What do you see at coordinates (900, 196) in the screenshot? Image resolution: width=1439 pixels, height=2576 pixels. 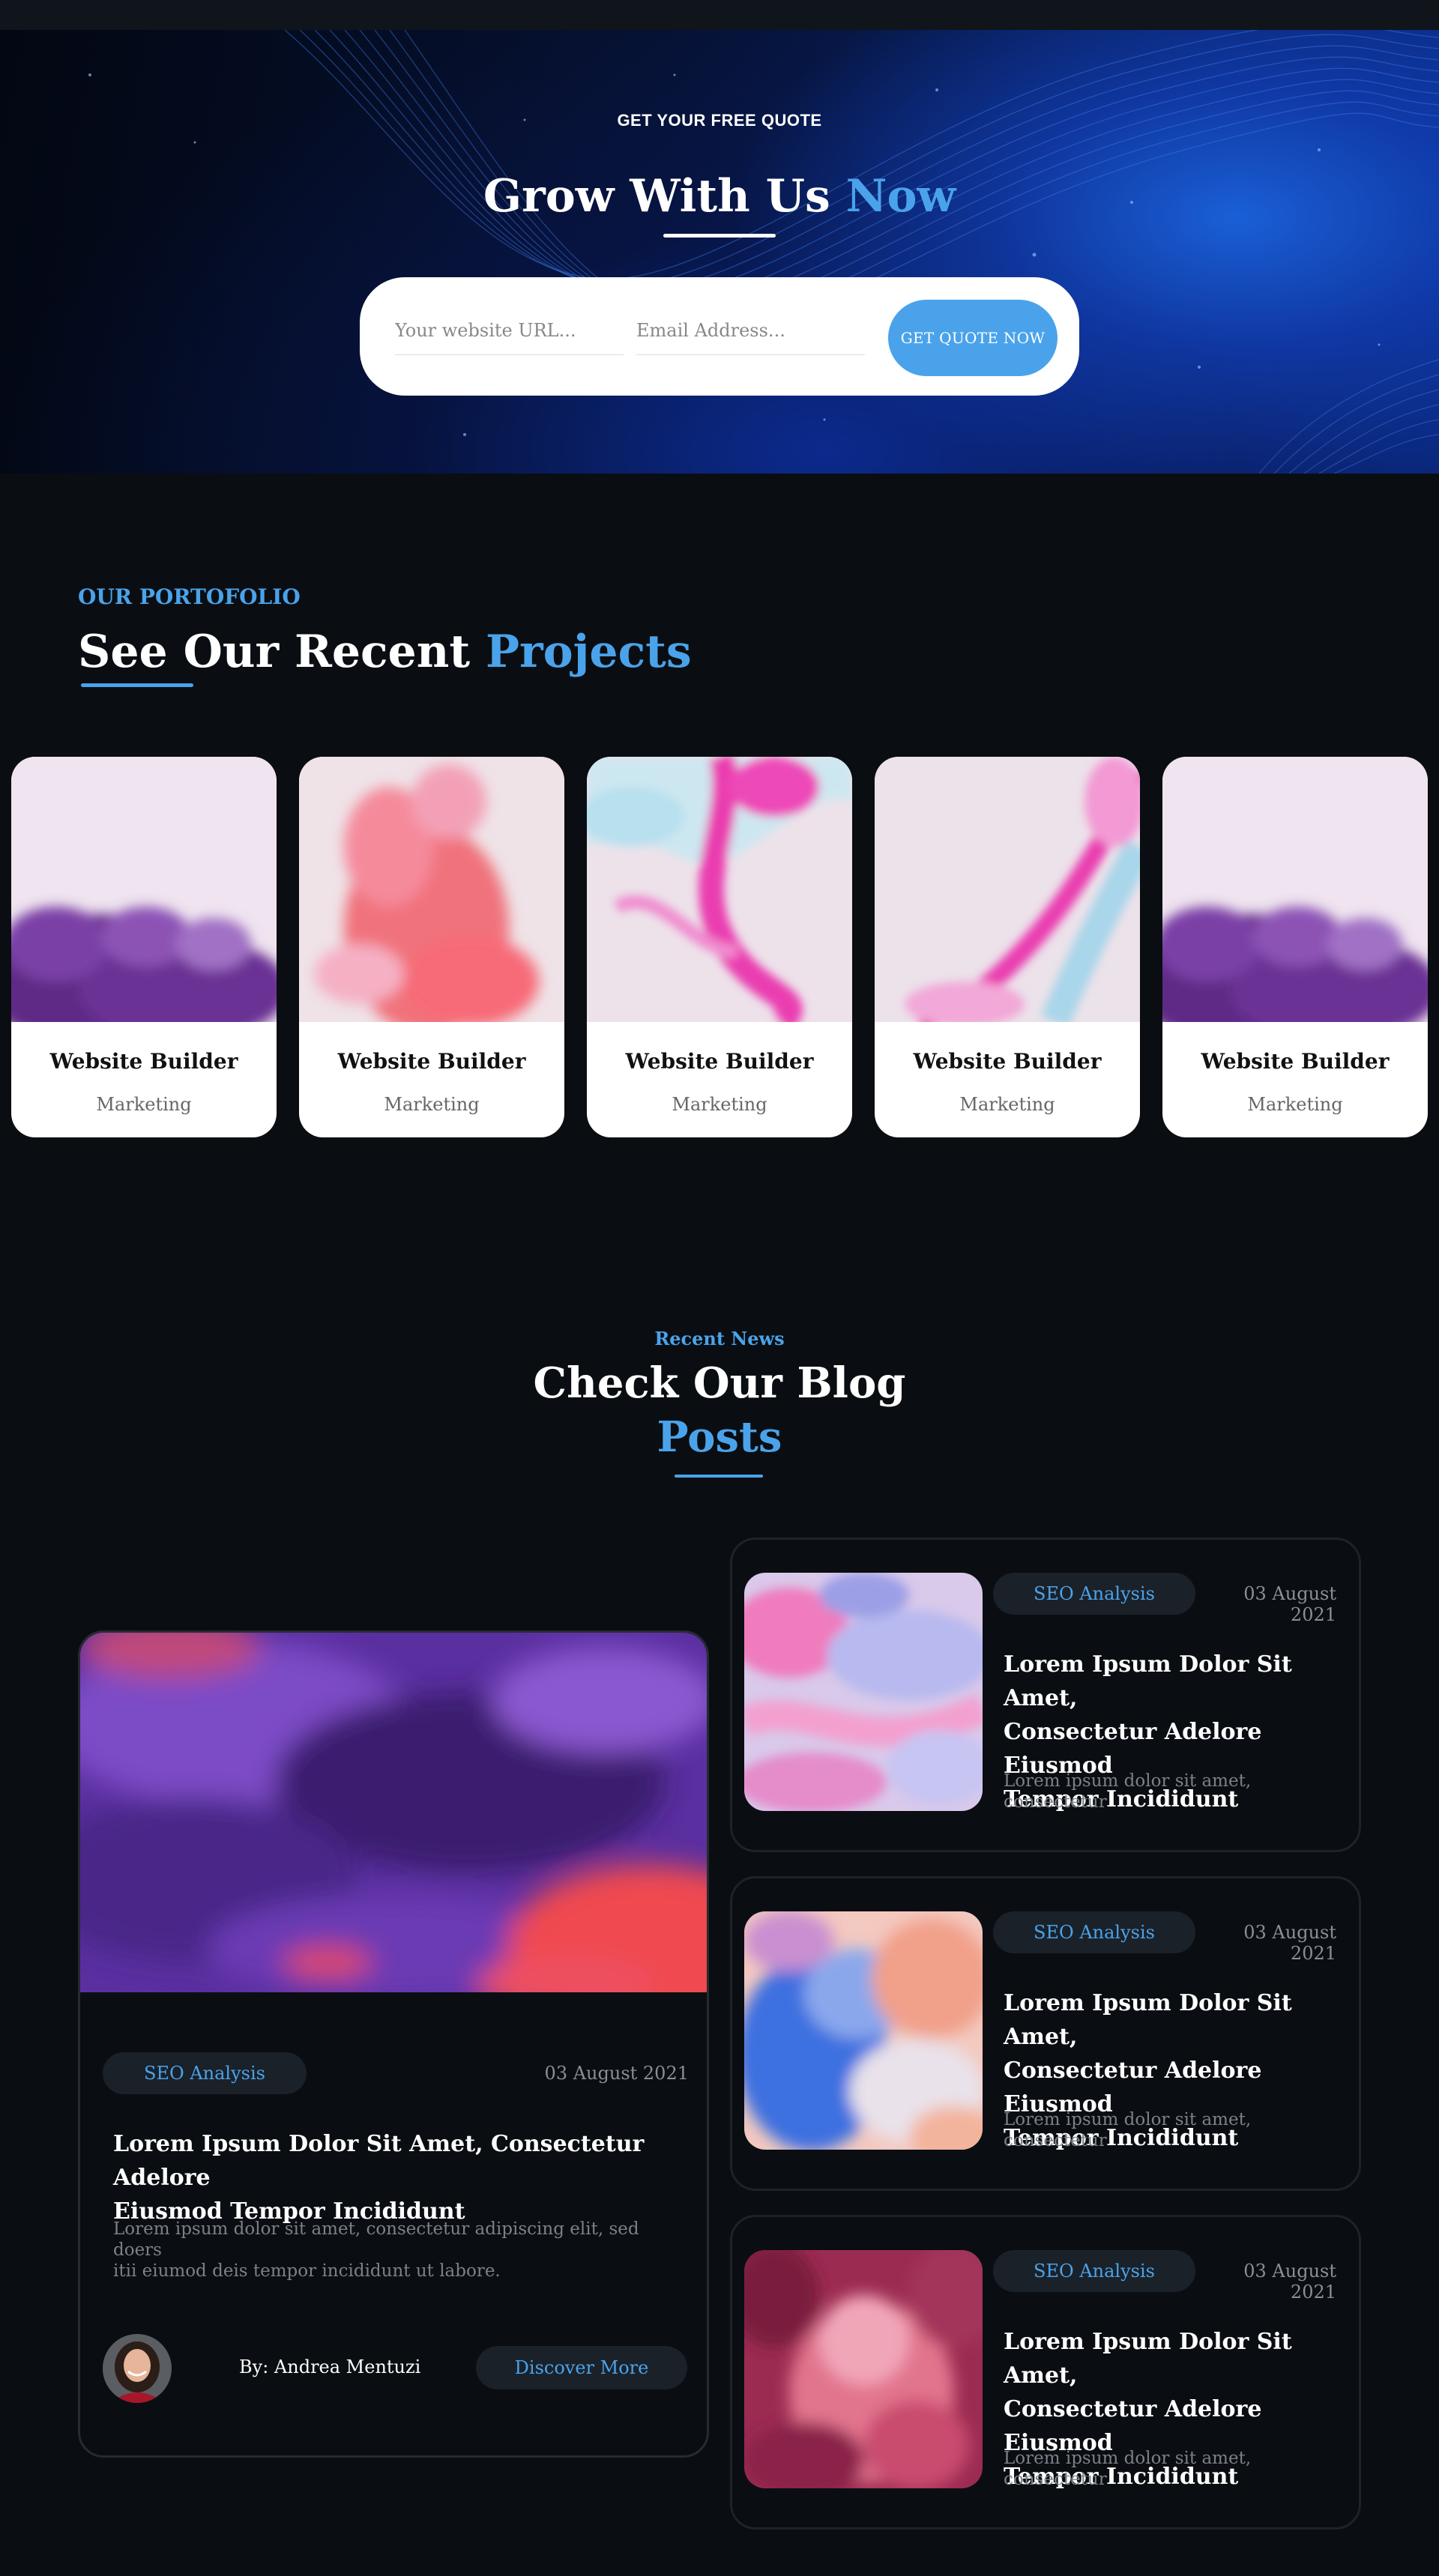 I see `hero-title-accent: Now` at bounding box center [900, 196].